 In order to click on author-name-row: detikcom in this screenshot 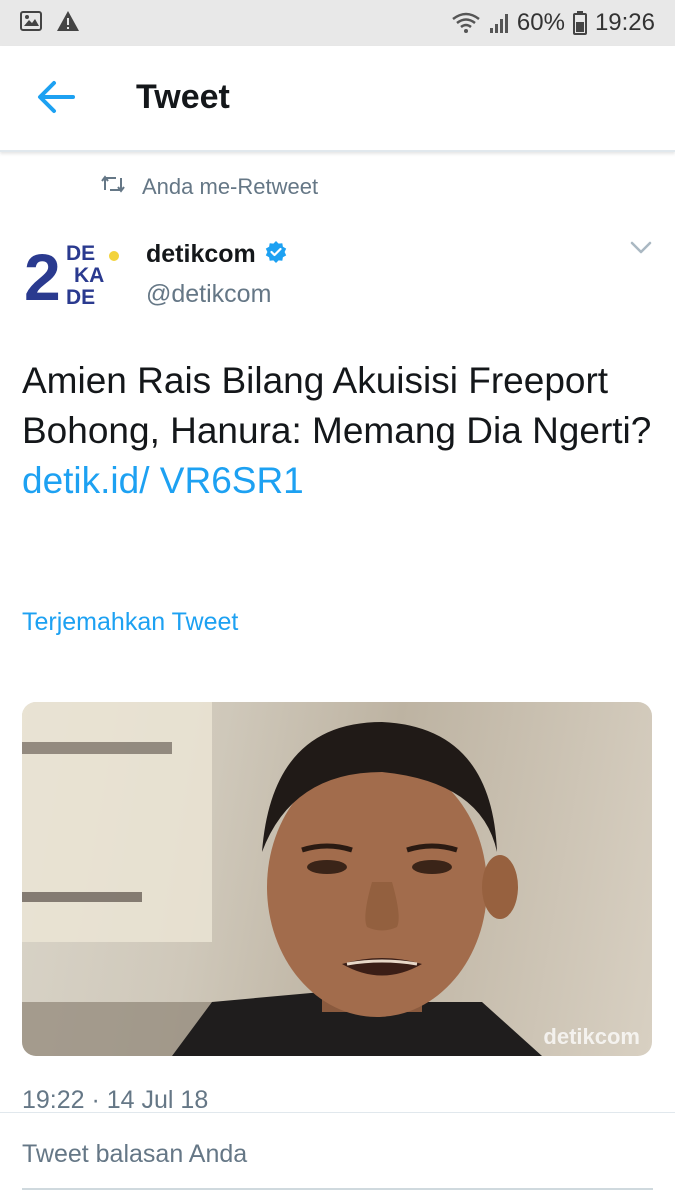, I will do `click(217, 254)`.